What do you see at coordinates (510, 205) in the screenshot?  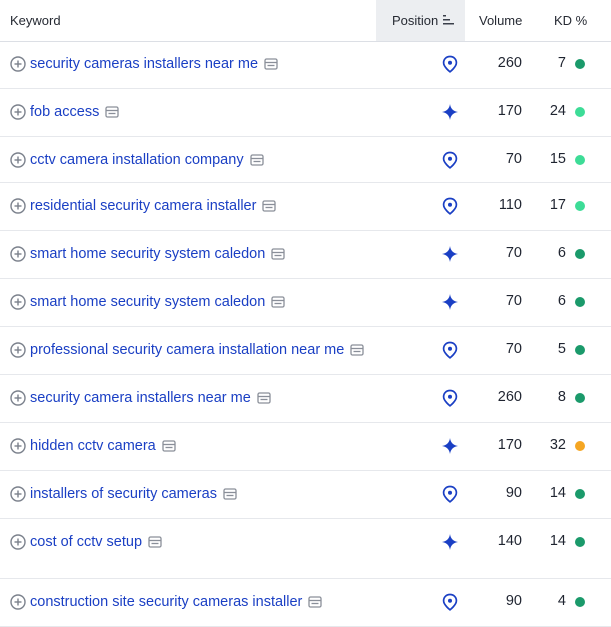 I see `volume-value: 110` at bounding box center [510, 205].